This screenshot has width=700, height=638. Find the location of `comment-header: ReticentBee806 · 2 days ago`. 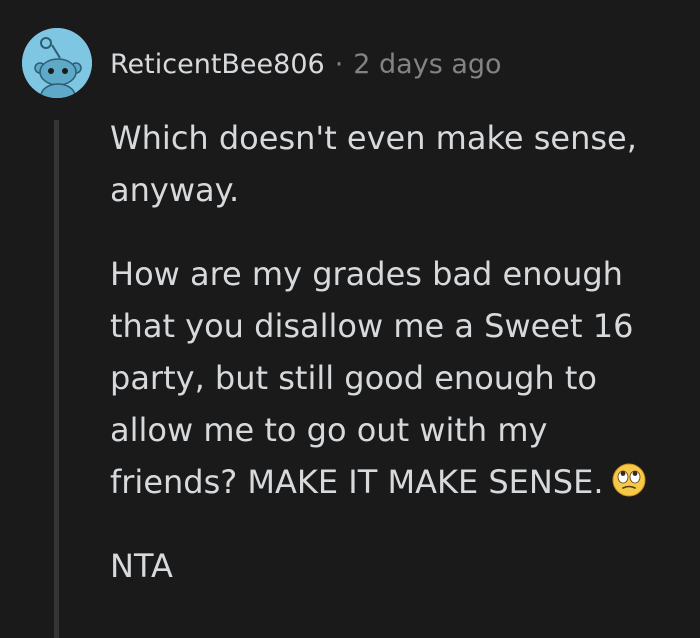

comment-header: ReticentBee806 · 2 days ago is located at coordinates (306, 64).